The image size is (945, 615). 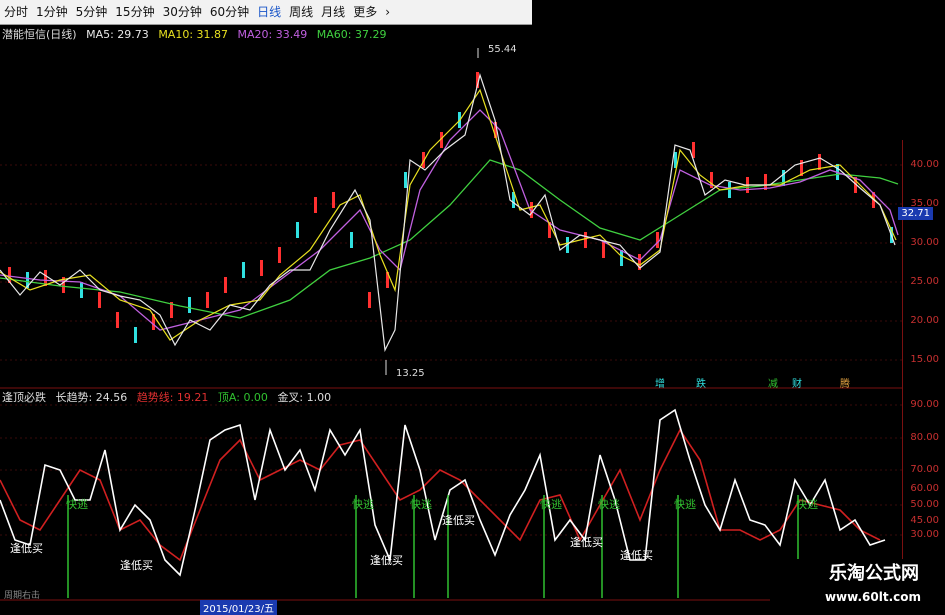 I want to click on short-trend-label: 趋势线: 19.21, so click(x=172, y=397).